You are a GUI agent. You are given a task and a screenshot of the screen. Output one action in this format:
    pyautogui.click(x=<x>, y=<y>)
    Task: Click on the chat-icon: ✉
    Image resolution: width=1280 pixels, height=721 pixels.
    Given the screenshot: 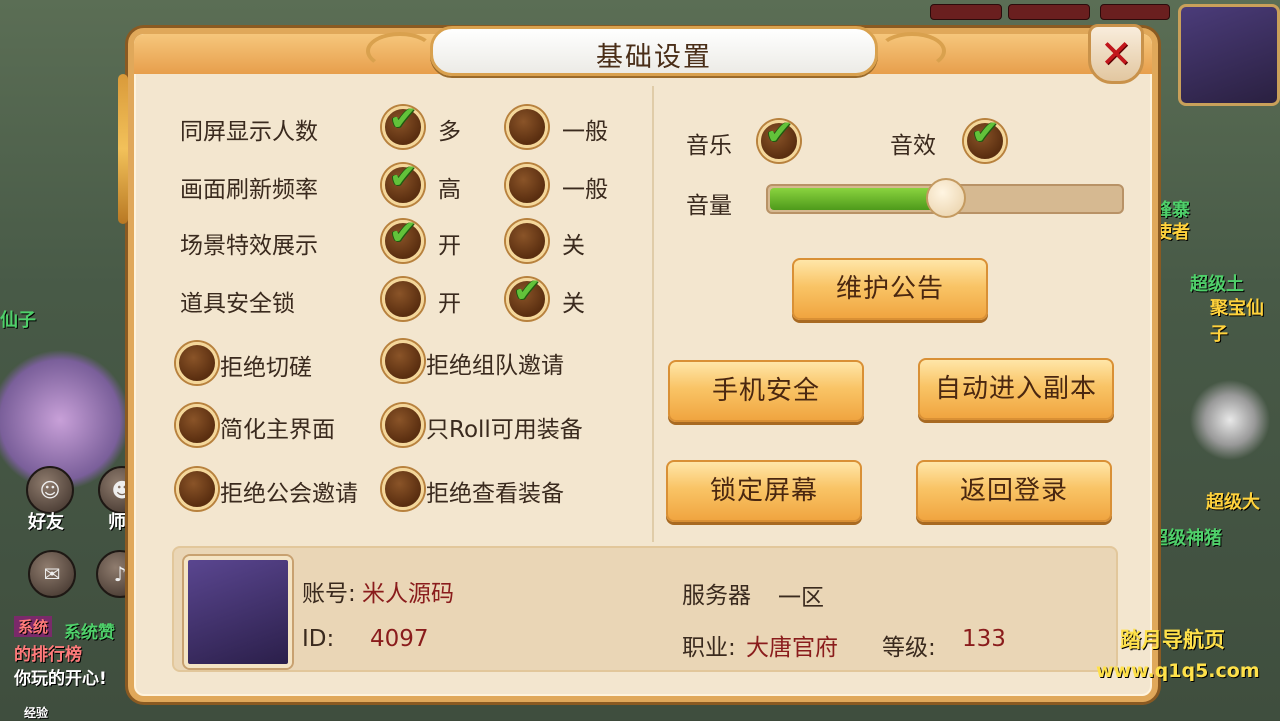 What is the action you would take?
    pyautogui.click(x=52, y=574)
    